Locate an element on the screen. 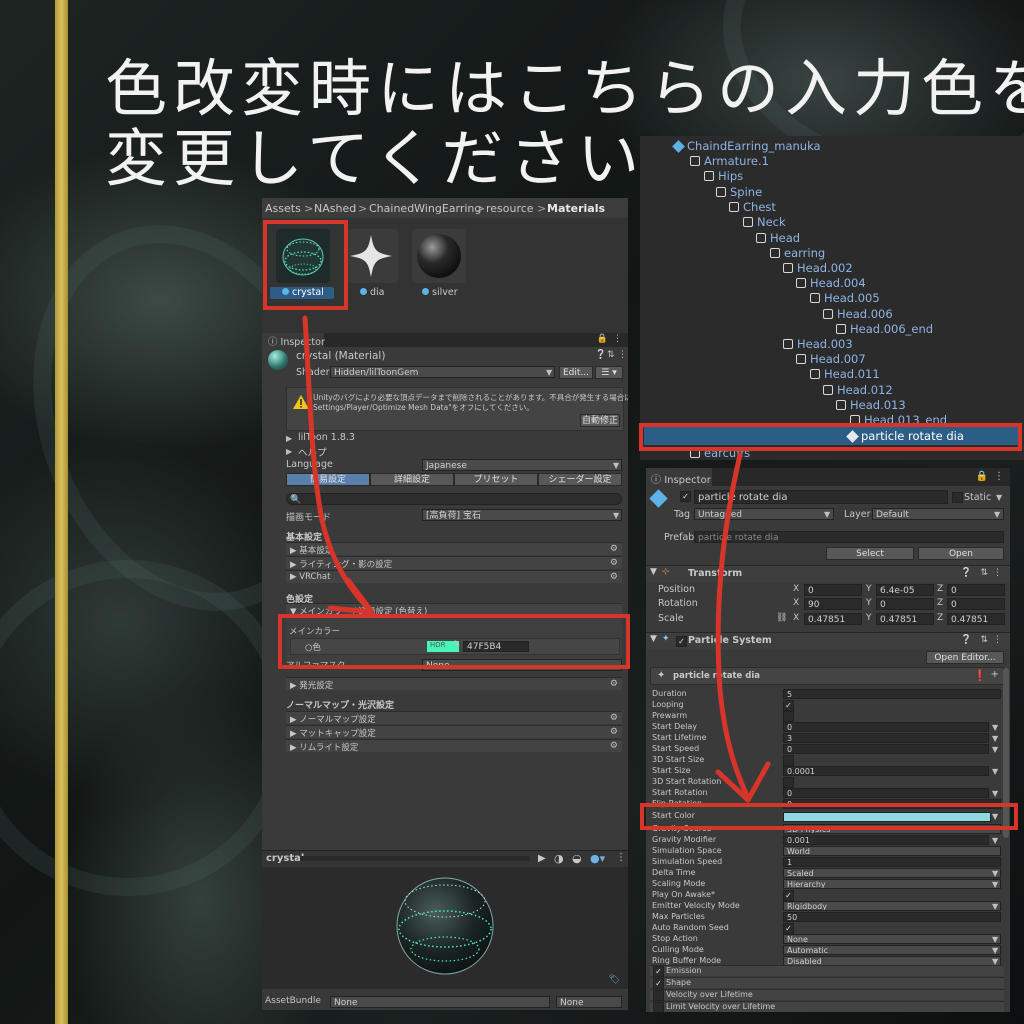 The height and width of the screenshot is (1024, 1024). breadcrumb-assets: Assets is located at coordinates (283, 208).